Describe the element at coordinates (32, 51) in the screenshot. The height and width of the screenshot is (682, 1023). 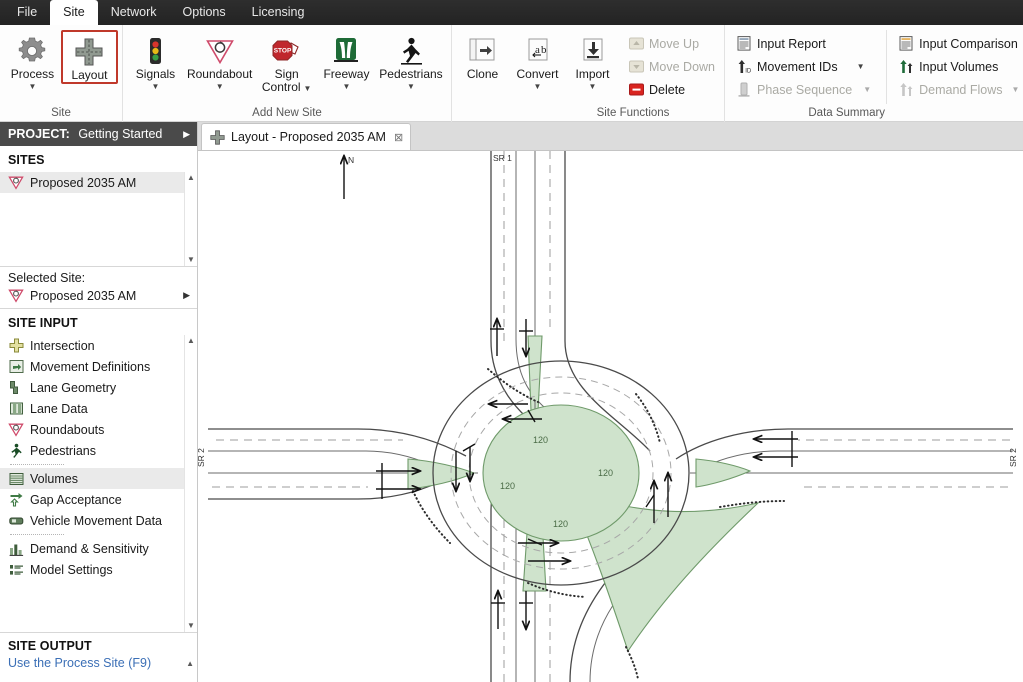
I see `gear-icon` at that location.